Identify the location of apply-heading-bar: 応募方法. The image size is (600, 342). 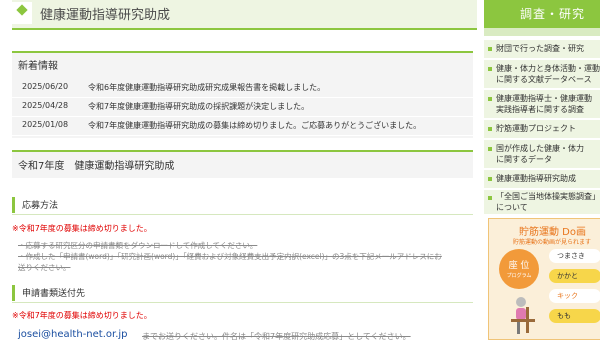
(244, 205).